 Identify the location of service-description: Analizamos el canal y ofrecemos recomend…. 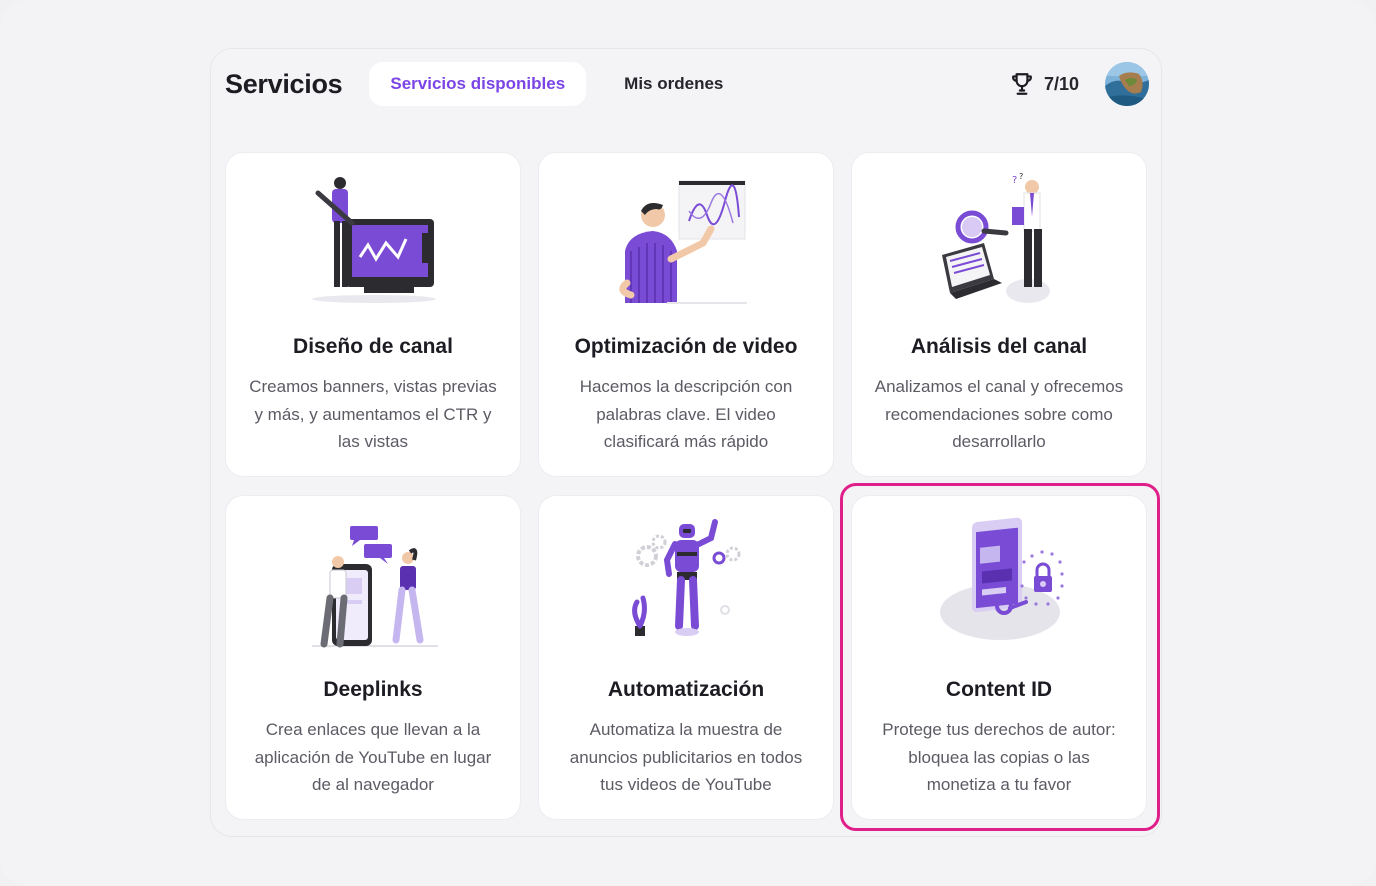
(999, 414).